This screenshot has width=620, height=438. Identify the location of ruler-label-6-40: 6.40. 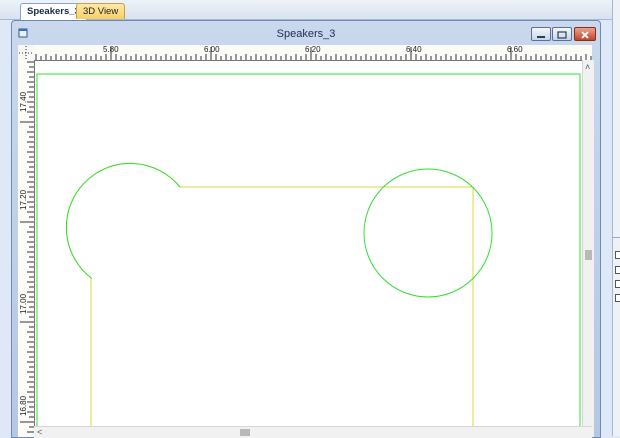
(414, 49).